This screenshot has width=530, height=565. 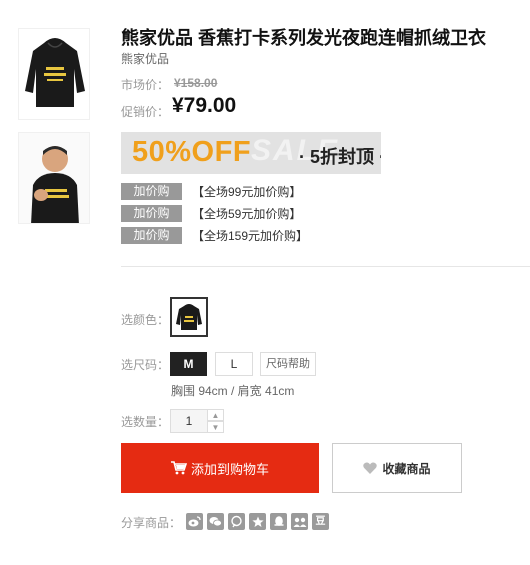 I want to click on quantity-label: 选数量：, so click(x=145, y=422).